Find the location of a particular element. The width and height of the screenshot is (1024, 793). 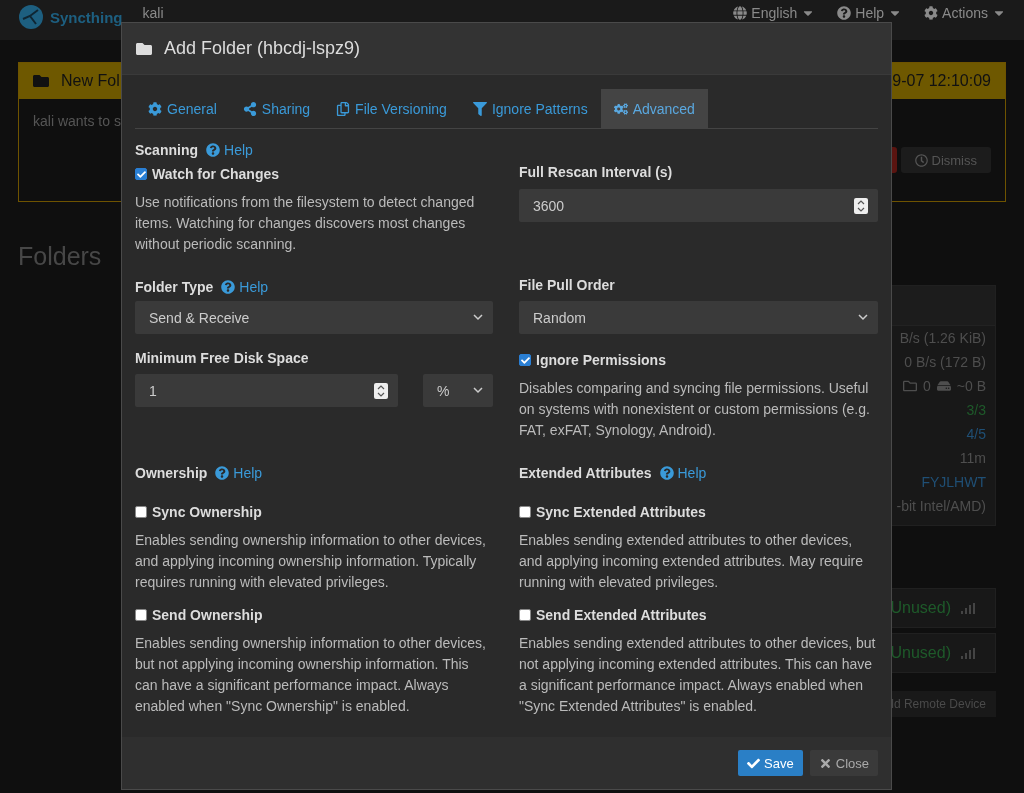

section-heading: Scanning is located at coordinates (166, 150).